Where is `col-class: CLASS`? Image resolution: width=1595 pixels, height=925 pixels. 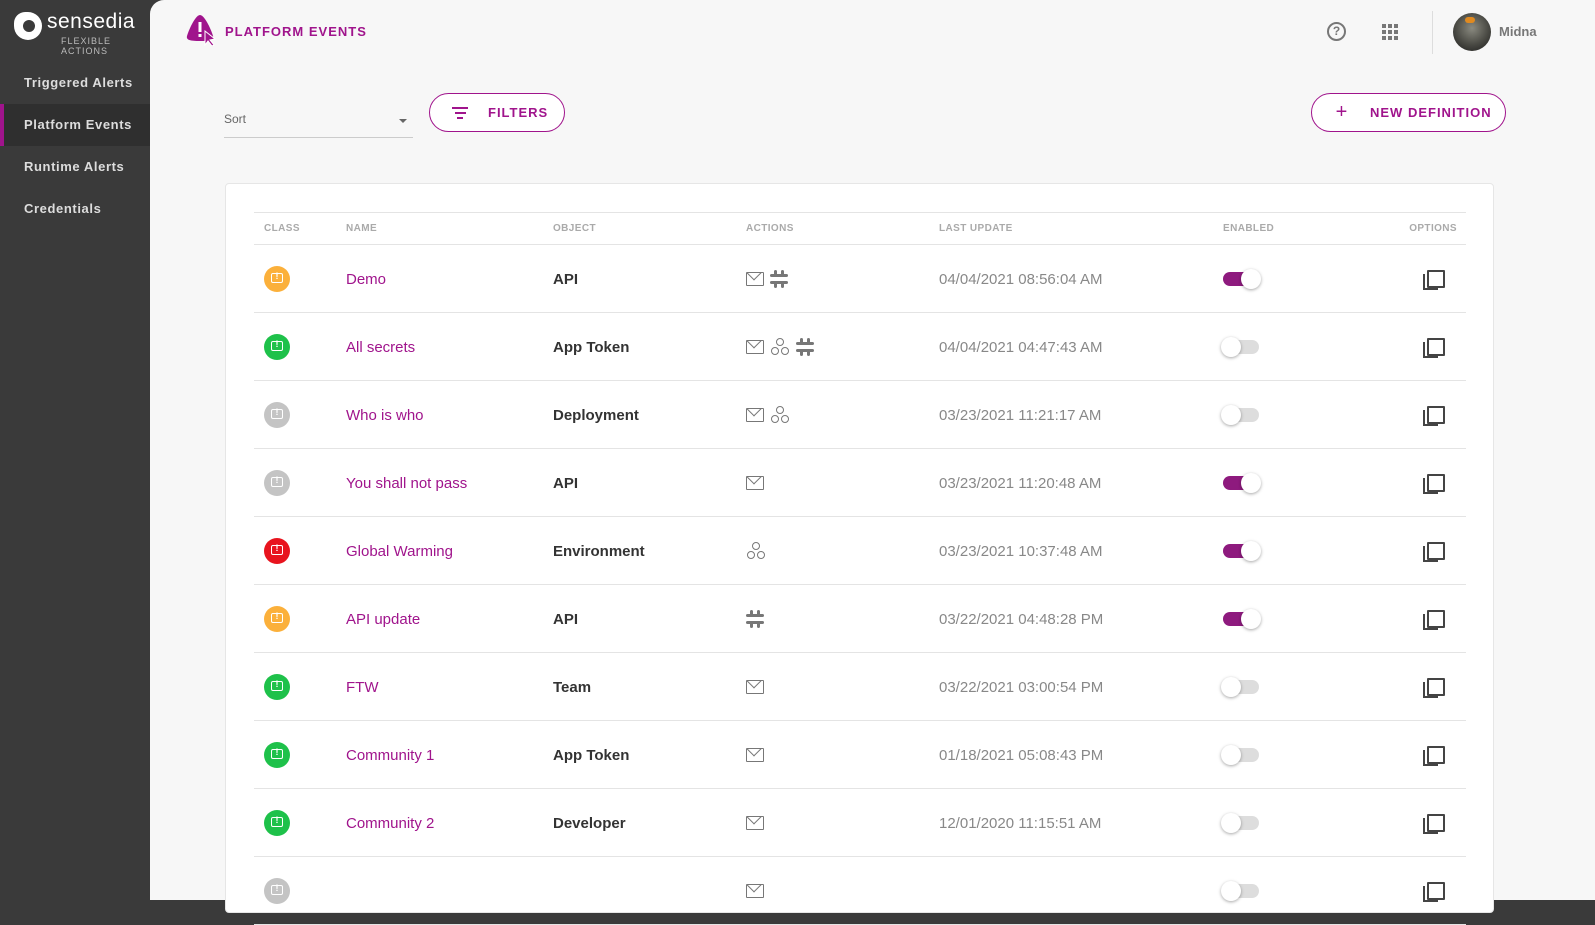 col-class: CLASS is located at coordinates (282, 228).